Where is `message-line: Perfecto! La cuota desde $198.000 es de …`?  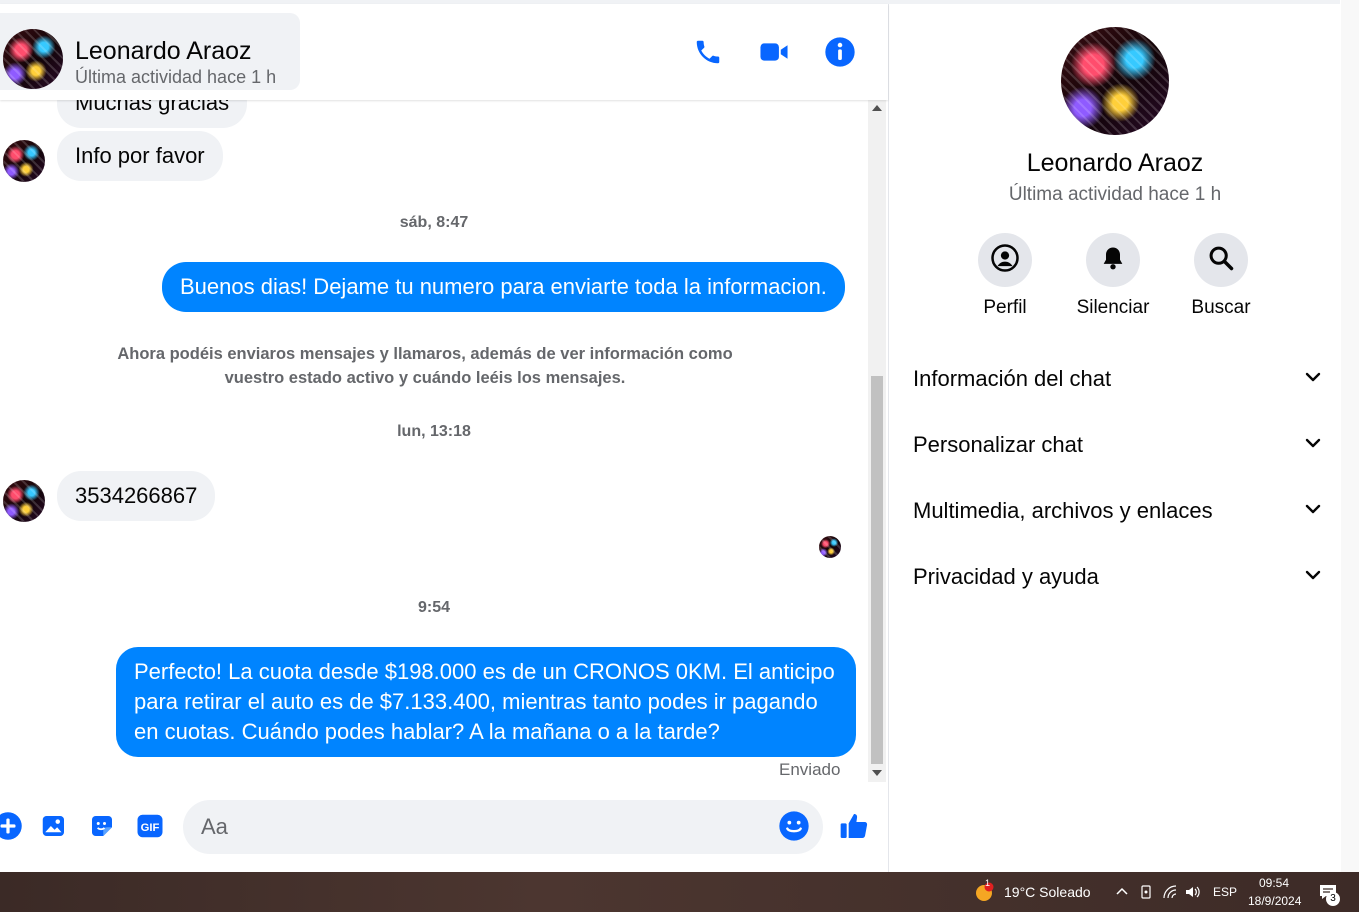
message-line: Perfecto! La cuota desde $198.000 es de … is located at coordinates (484, 671).